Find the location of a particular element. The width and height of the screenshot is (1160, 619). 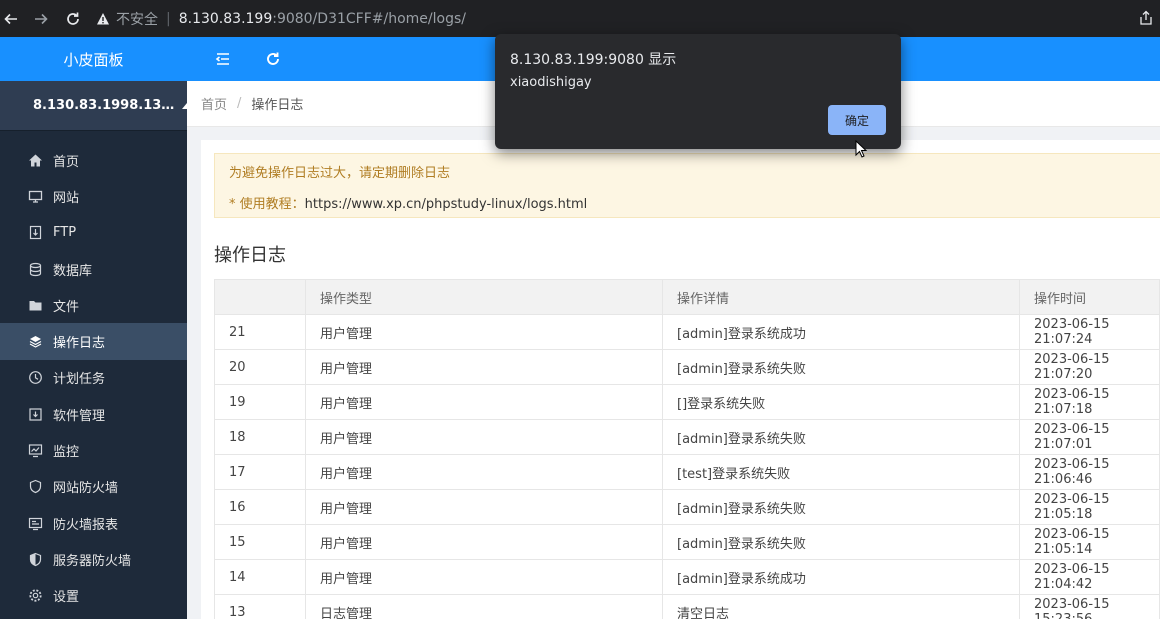

clock-icon is located at coordinates (35, 377).